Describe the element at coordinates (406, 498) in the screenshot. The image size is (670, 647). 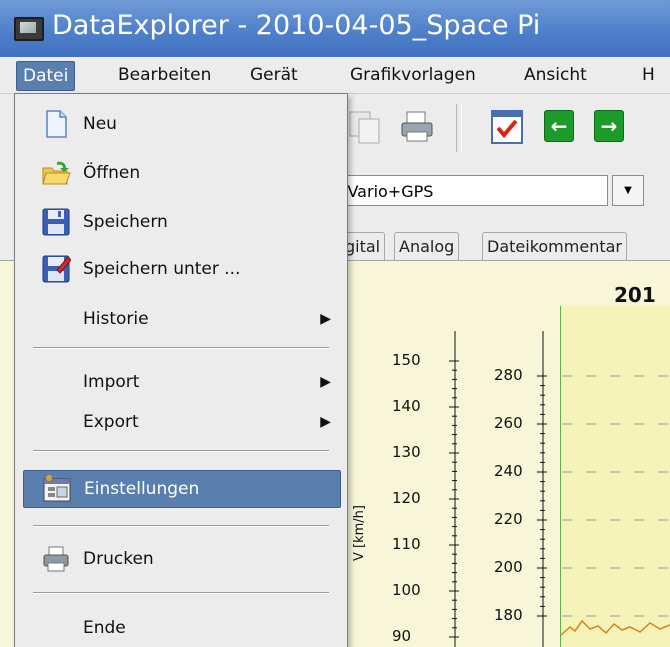
I see `axis1-tick-label: 120` at that location.